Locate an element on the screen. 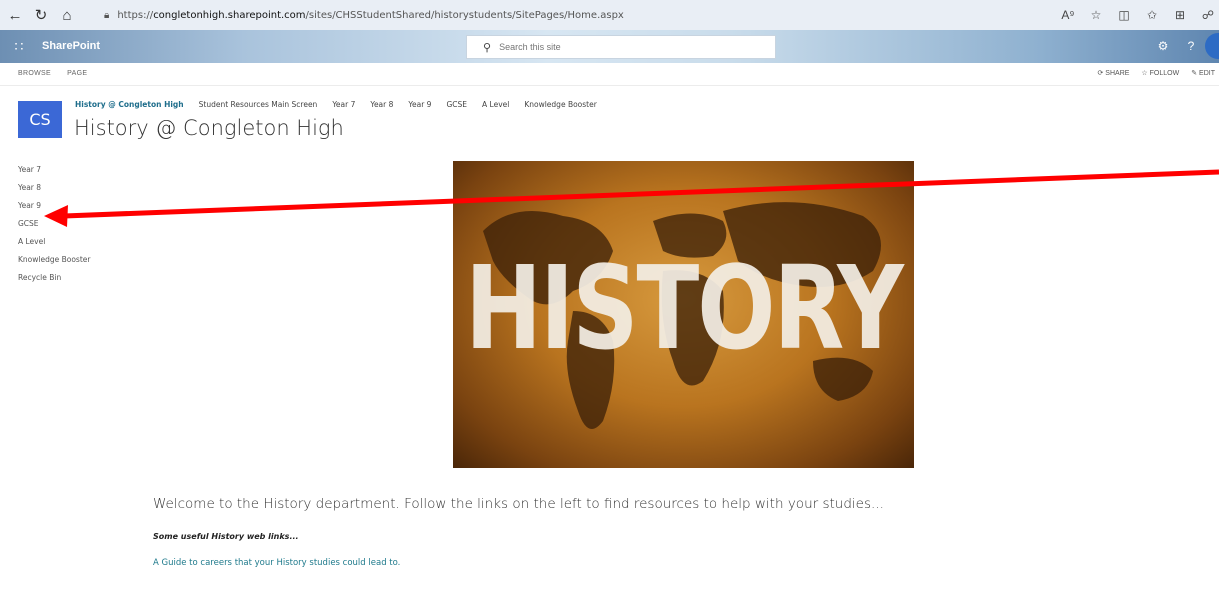 Image resolution: width=1219 pixels, height=597 pixels. ribbon-tabs: BROWSE PAGE is located at coordinates (59, 73).